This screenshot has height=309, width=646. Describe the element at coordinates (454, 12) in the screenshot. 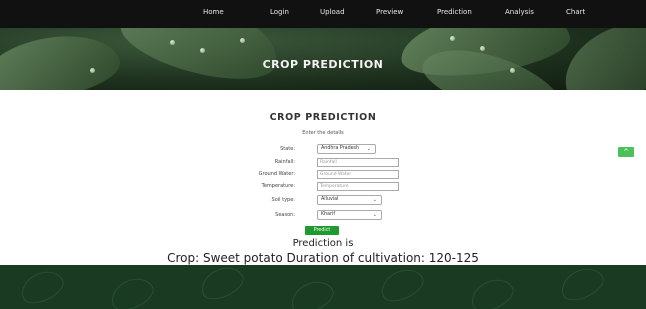

I see `nav-prediction: Prediction` at that location.